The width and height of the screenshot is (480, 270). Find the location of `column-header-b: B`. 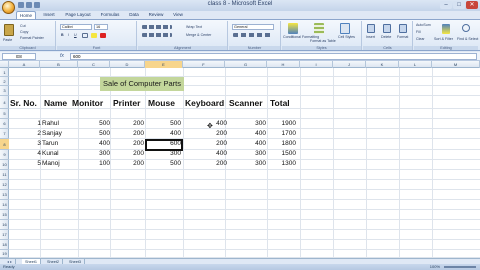

column-header-b: B is located at coordinates (59, 64).